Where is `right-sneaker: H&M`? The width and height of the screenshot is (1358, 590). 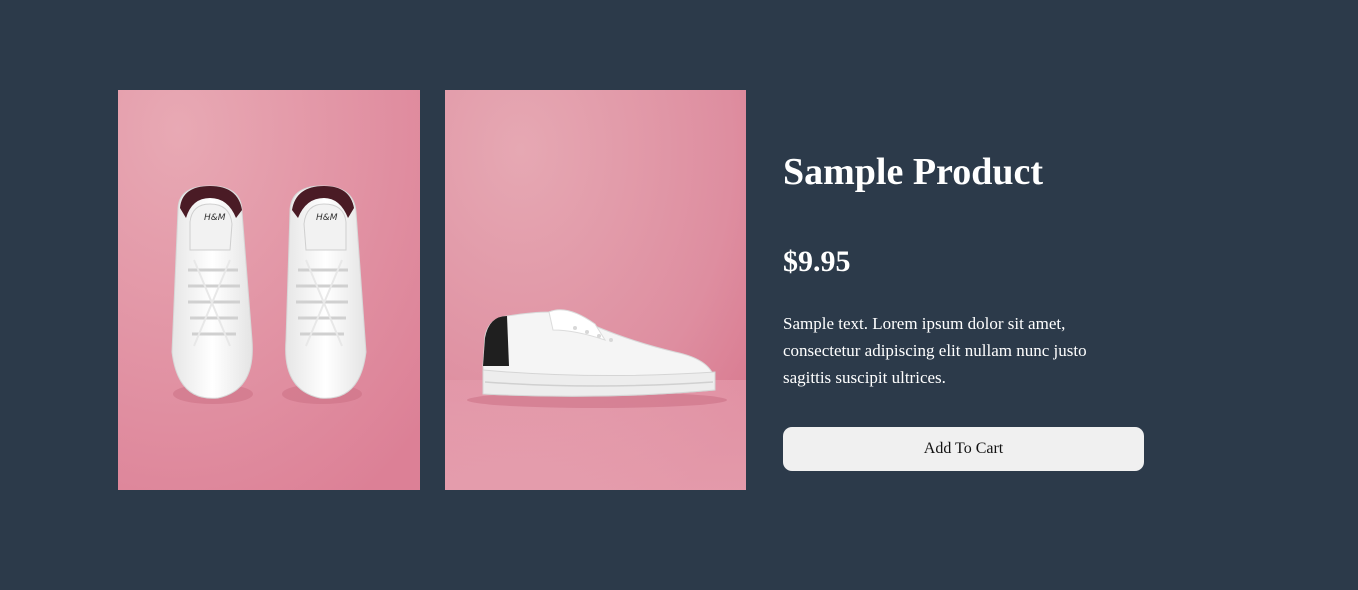
right-sneaker: H&M is located at coordinates (324, 294).